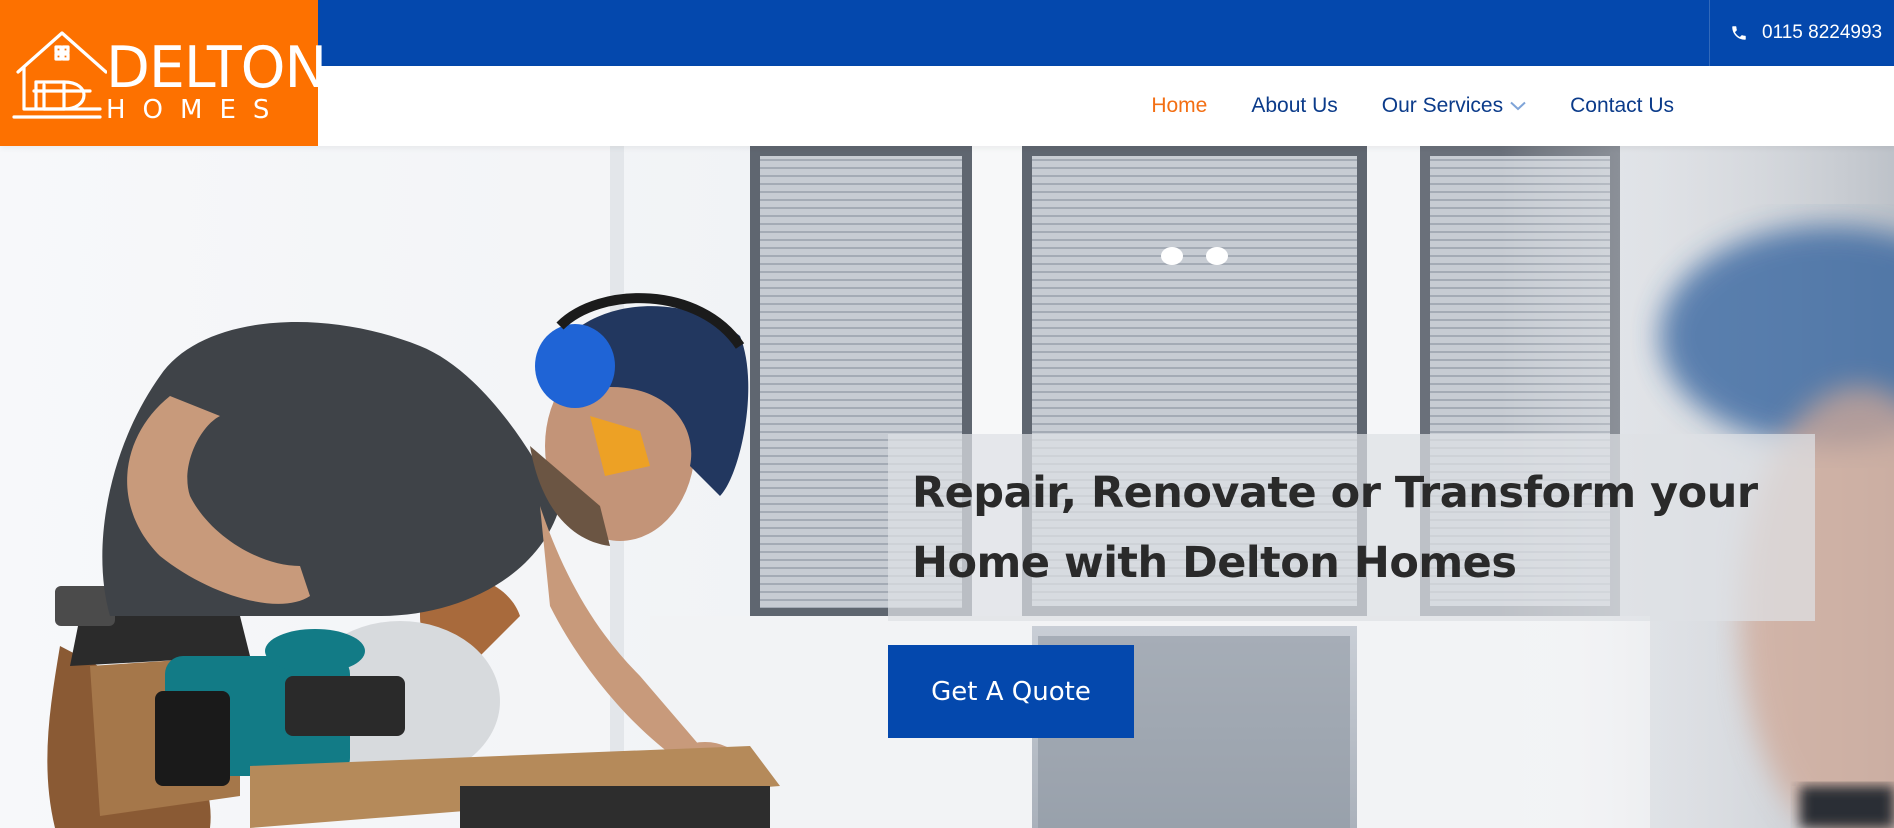 The height and width of the screenshot is (828, 1894). What do you see at coordinates (1709, 33) in the screenshot?
I see `top-bar-divider` at bounding box center [1709, 33].